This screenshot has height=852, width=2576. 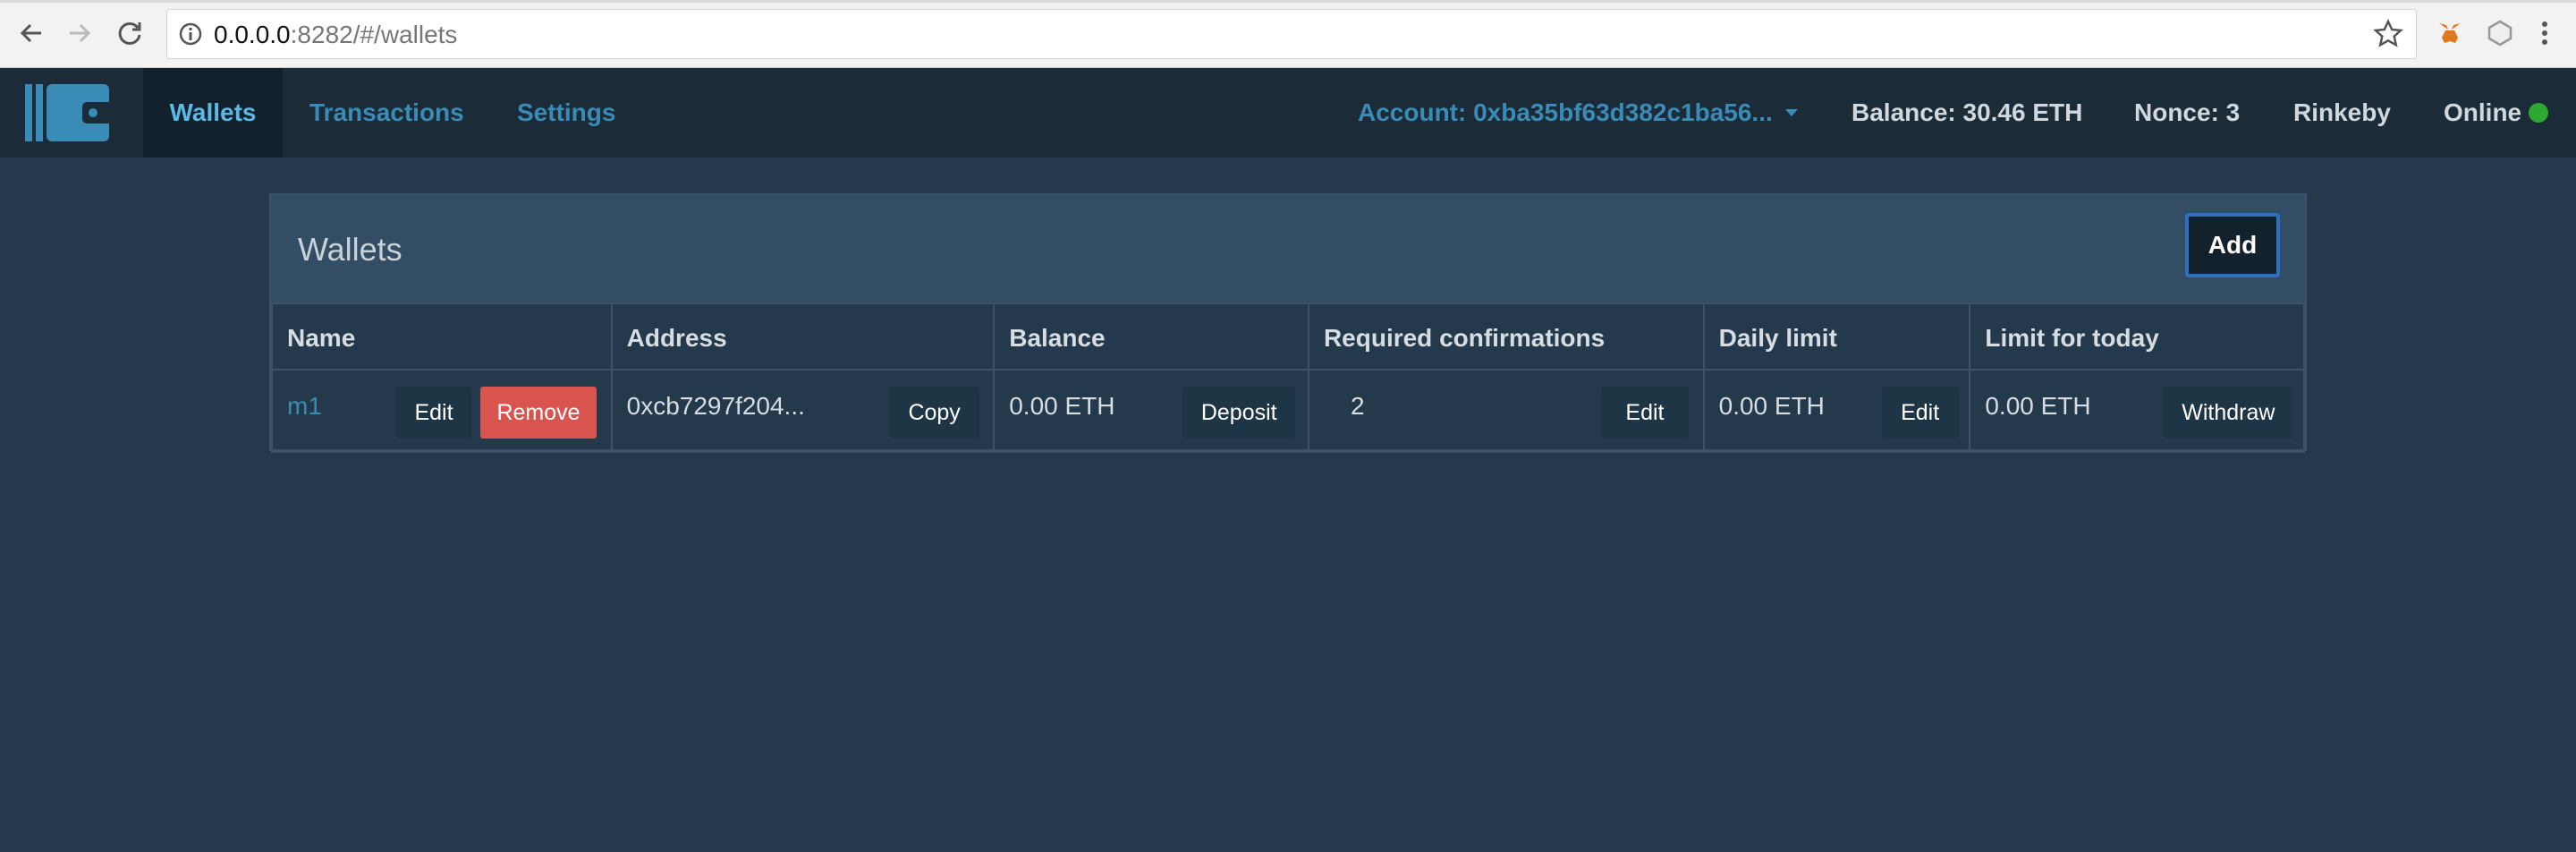 I want to click on confirmations-cell: 2 Edit, so click(x=1506, y=411).